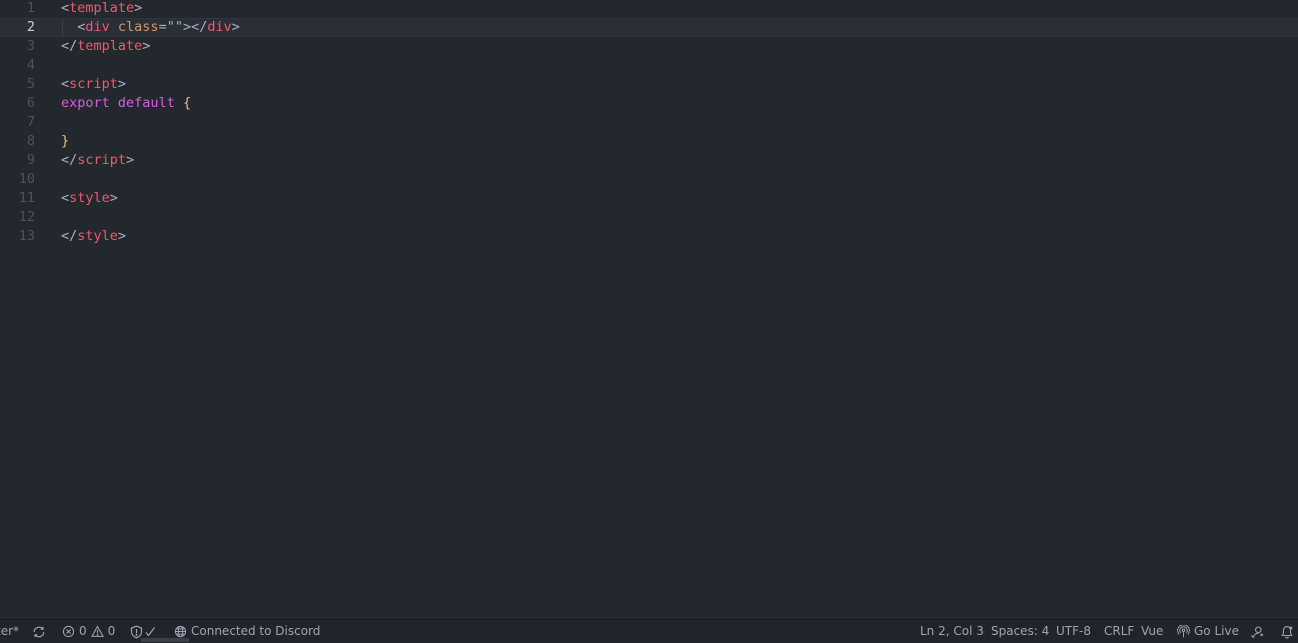 This screenshot has width=1298, height=643. I want to click on status-bar: ter* 0 0, so click(649, 631).